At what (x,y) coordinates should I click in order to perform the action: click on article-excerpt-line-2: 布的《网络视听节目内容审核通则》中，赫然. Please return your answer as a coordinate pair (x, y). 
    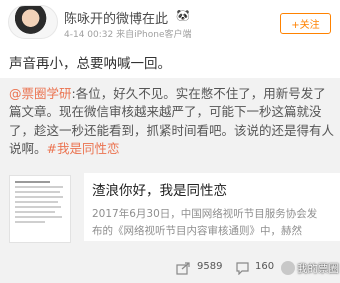
    Looking at the image, I should click on (197, 231).